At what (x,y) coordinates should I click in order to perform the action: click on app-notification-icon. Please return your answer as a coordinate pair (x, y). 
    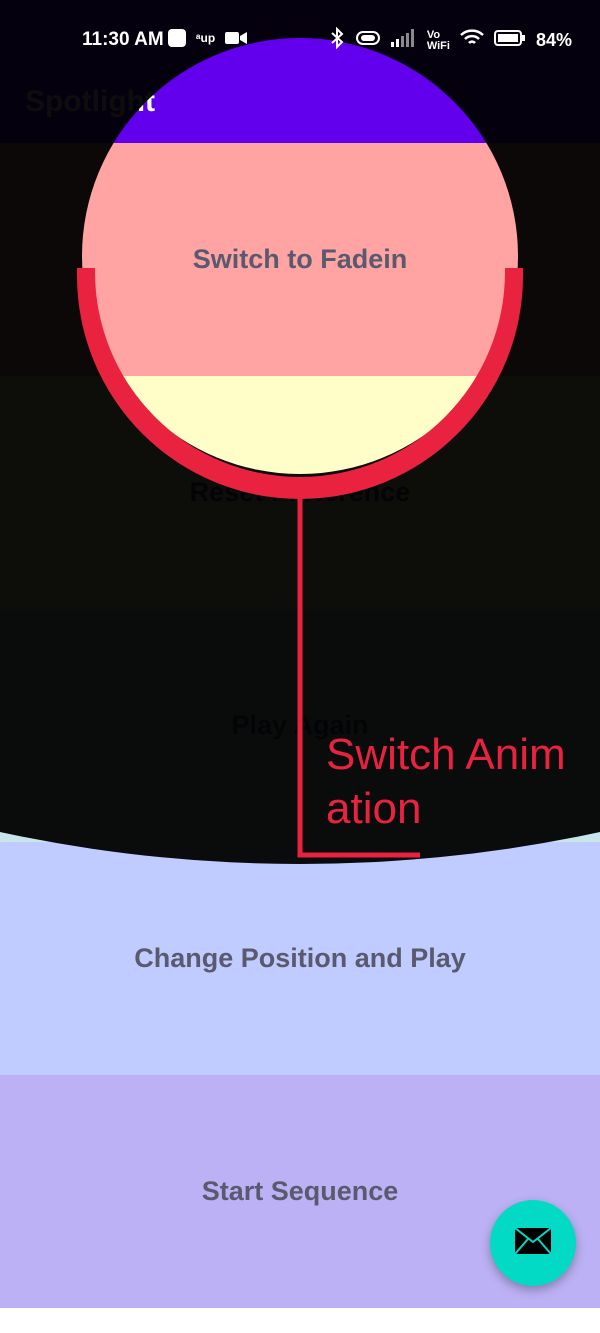
    Looking at the image, I should click on (177, 38).